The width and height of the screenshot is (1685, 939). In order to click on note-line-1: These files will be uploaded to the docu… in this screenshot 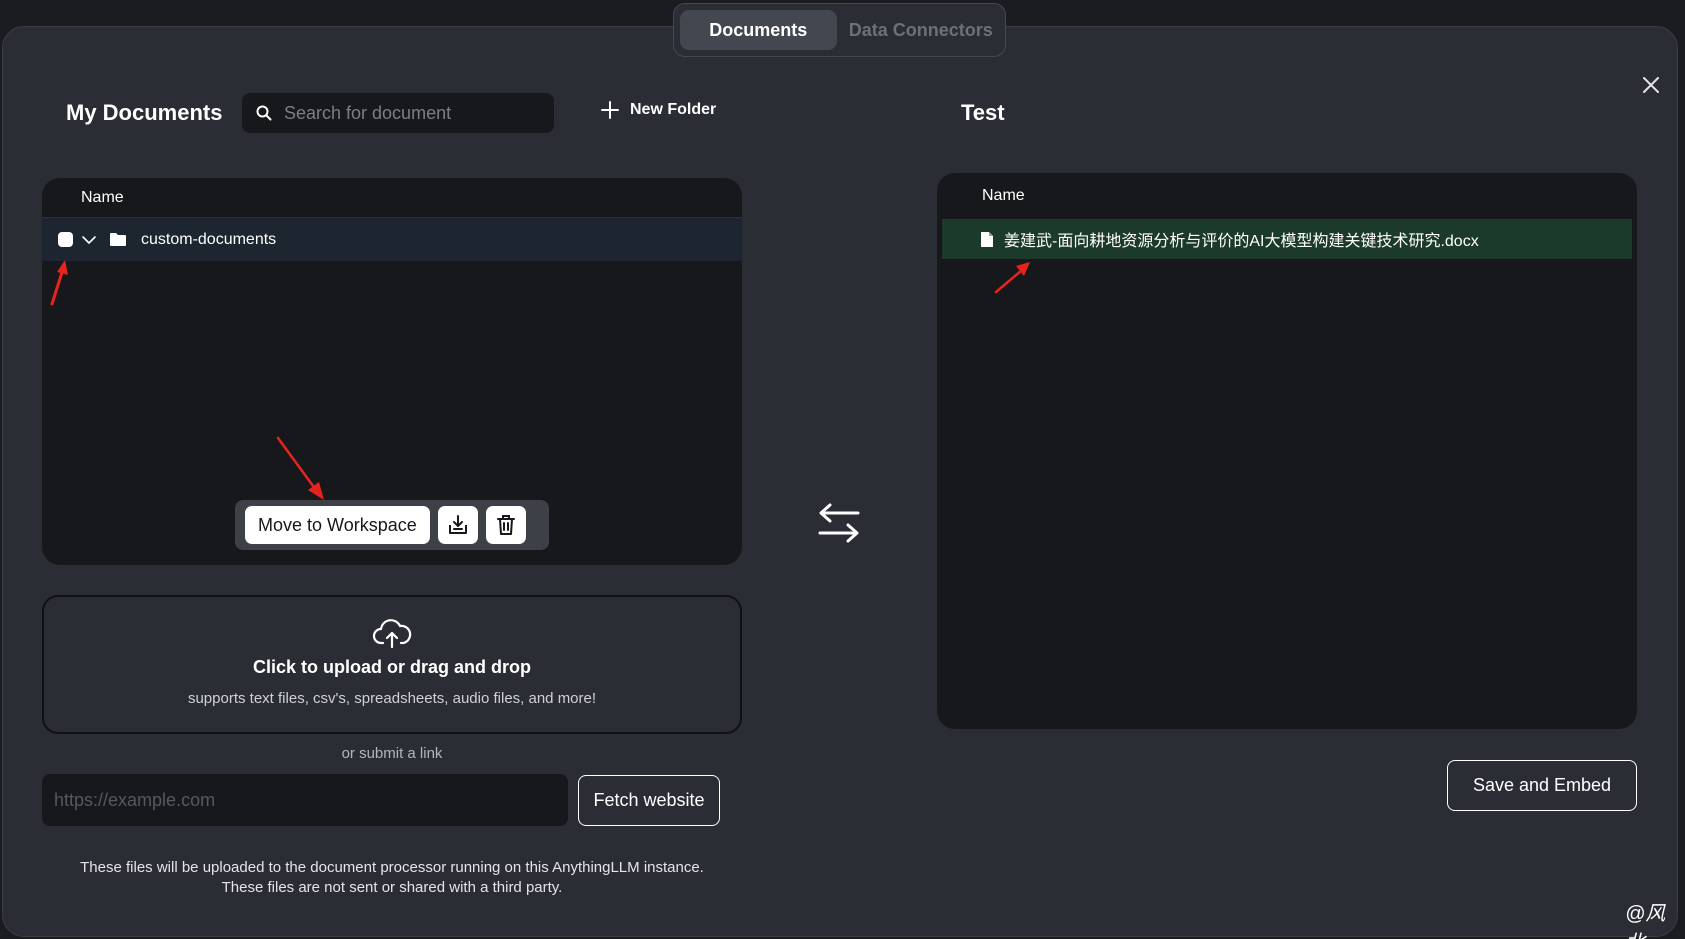, I will do `click(392, 867)`.